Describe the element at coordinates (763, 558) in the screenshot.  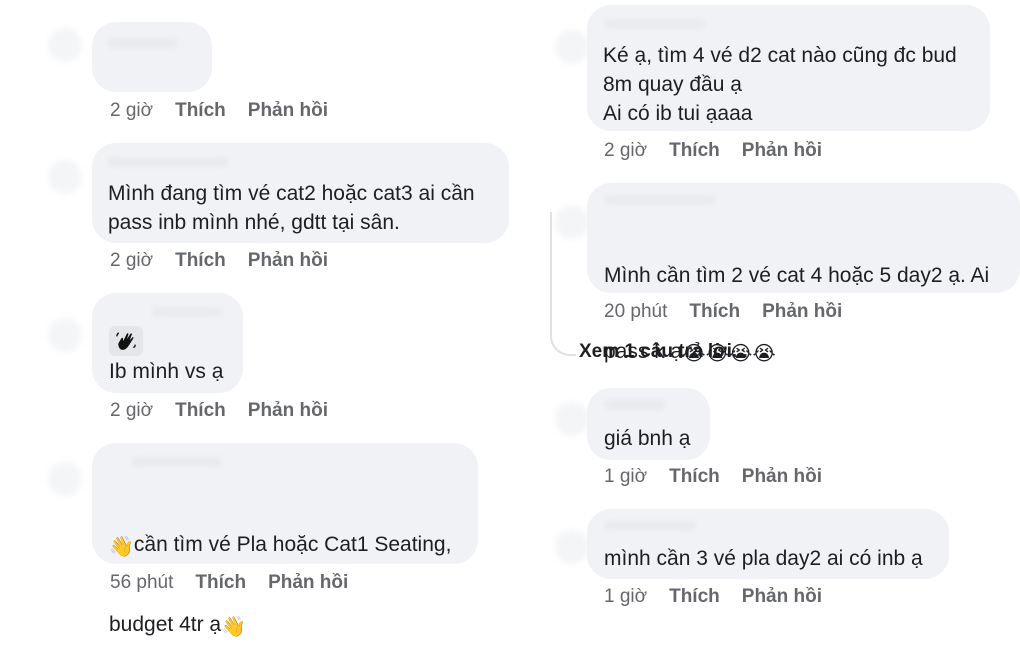
I see `comment-text: mình cần 3 vé pla day2 ai có inb ạ` at that location.